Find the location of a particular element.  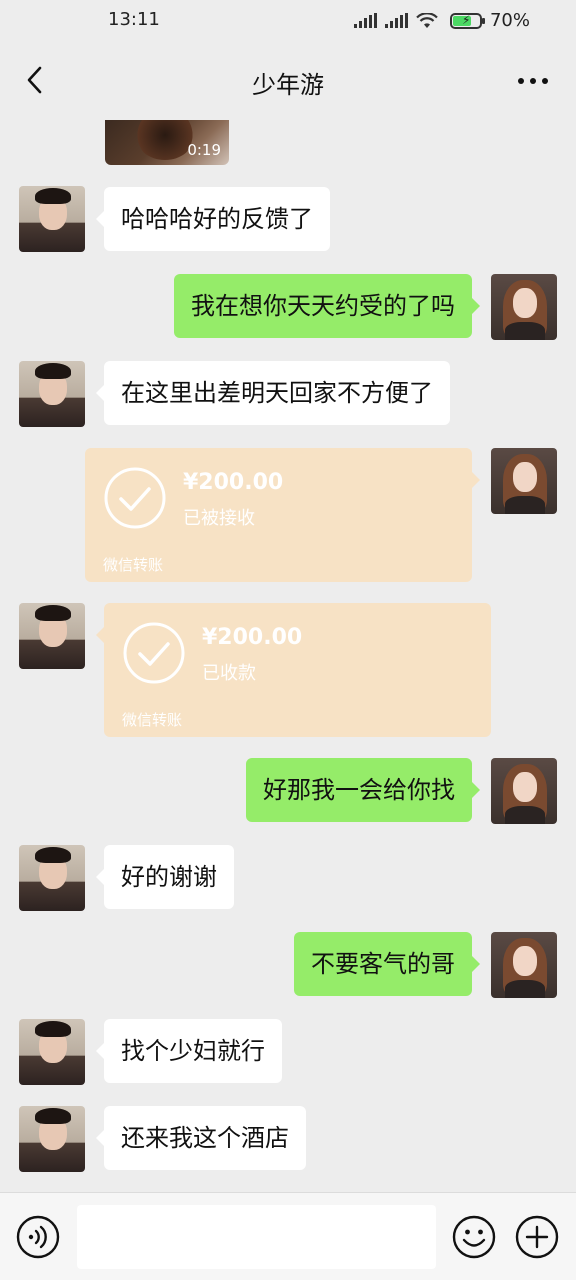

message-bubble-incoming: 在这里出差明天回家不方便了 is located at coordinates (273, 393).